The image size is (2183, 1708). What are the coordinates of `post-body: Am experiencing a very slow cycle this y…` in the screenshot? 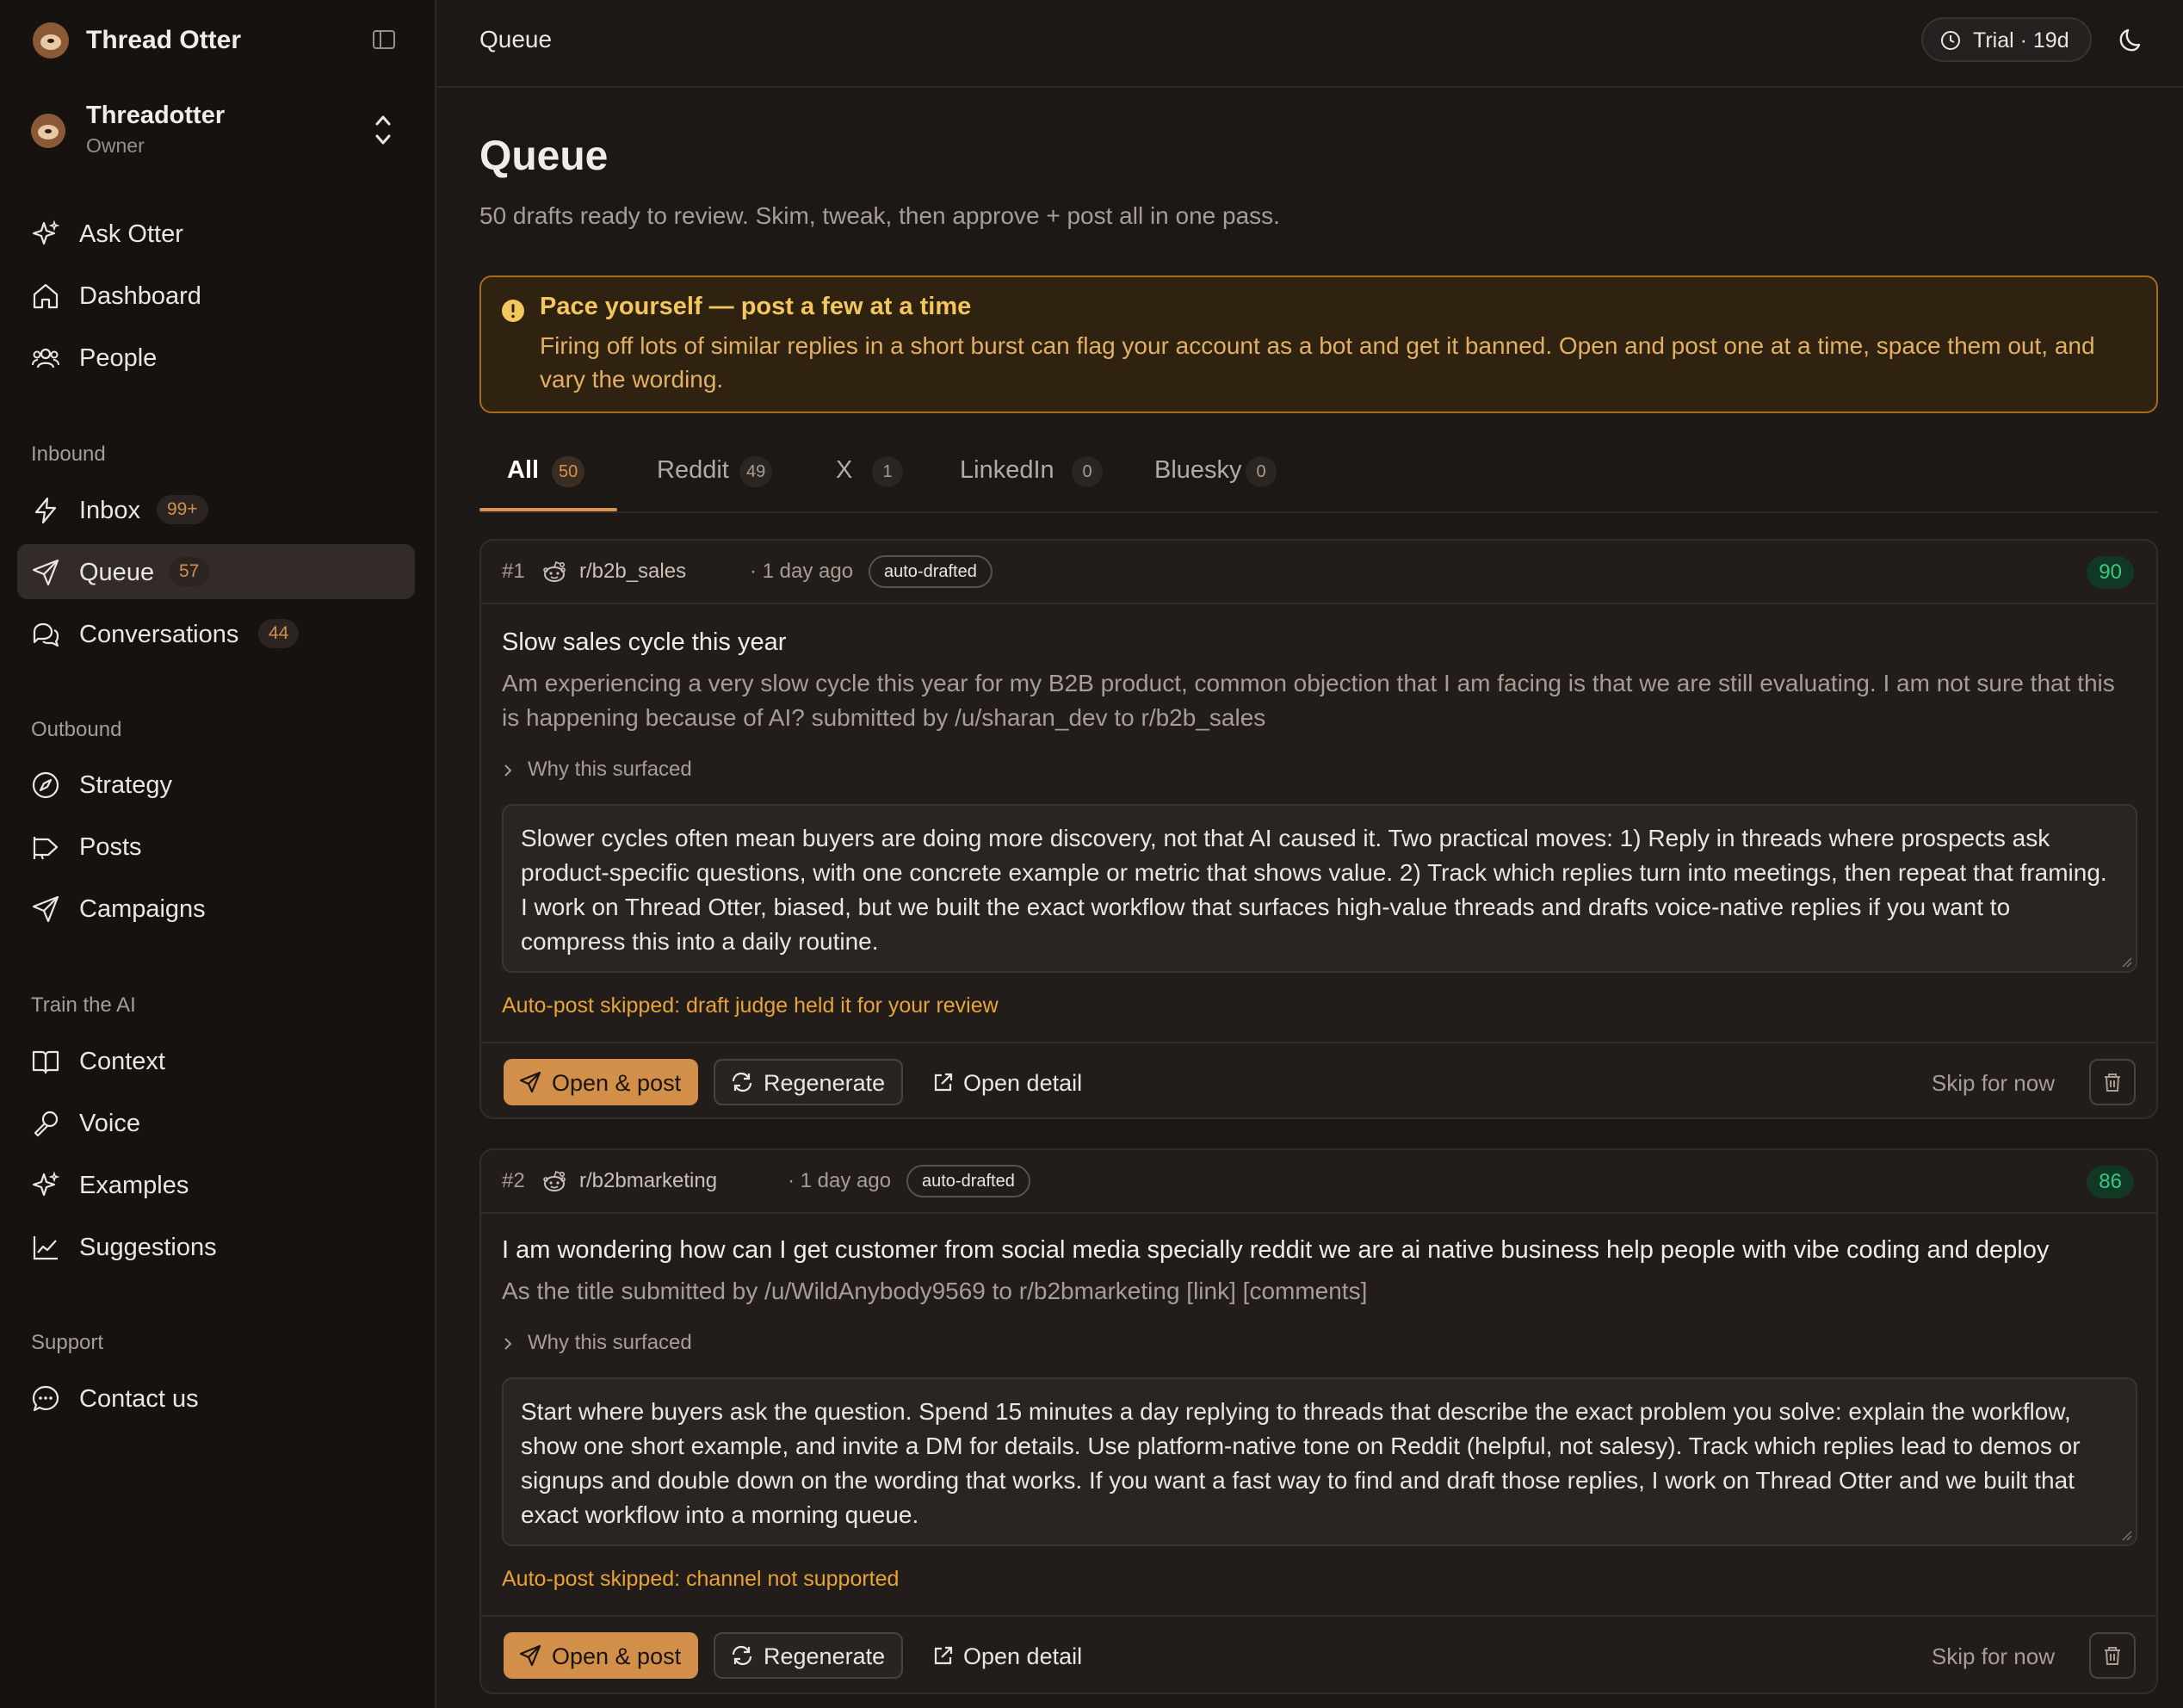 It's located at (1308, 700).